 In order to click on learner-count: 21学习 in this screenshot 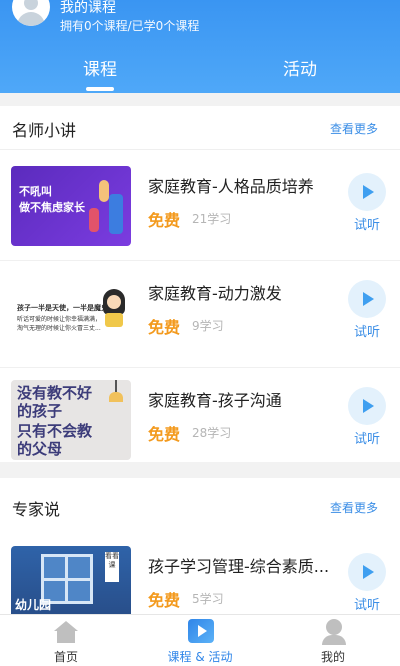, I will do `click(212, 219)`.